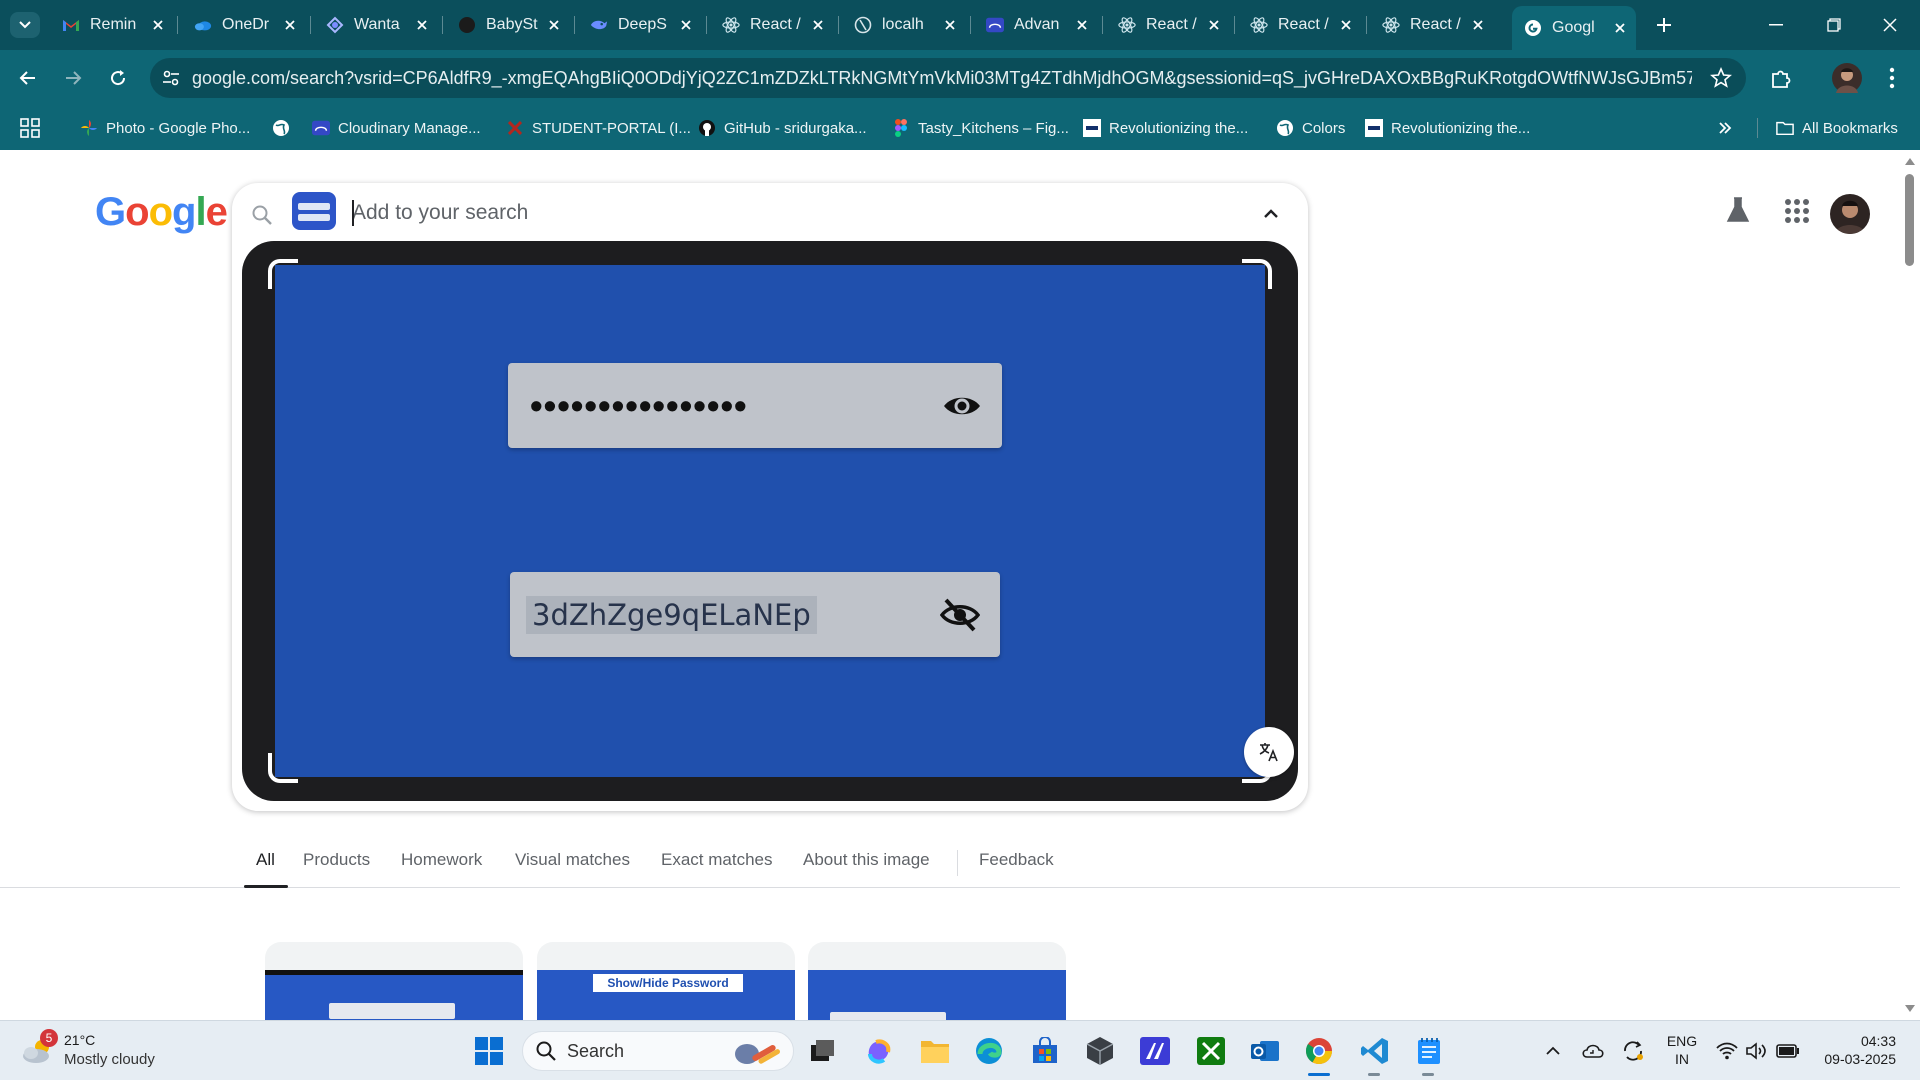  I want to click on notepad-button, so click(1429, 1051).